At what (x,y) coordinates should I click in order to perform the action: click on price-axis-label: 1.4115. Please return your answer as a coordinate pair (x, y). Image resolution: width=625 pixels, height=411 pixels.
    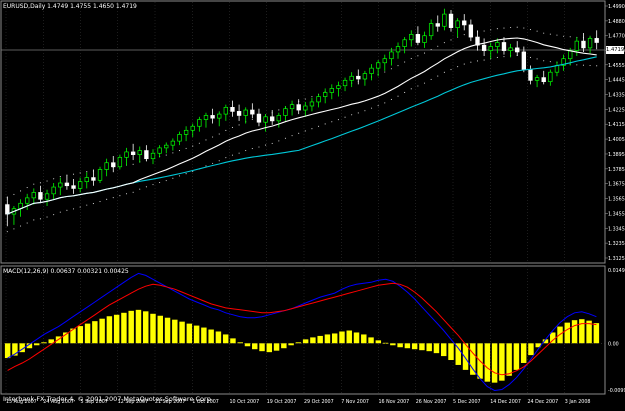
    Looking at the image, I should click on (616, 125).